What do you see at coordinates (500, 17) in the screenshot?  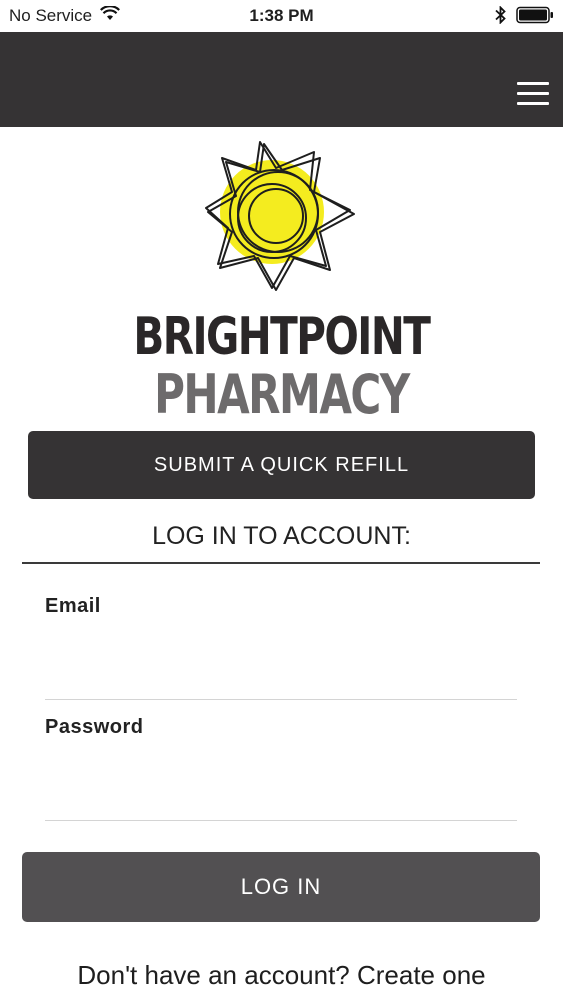 I see `bluetooth-icon` at bounding box center [500, 17].